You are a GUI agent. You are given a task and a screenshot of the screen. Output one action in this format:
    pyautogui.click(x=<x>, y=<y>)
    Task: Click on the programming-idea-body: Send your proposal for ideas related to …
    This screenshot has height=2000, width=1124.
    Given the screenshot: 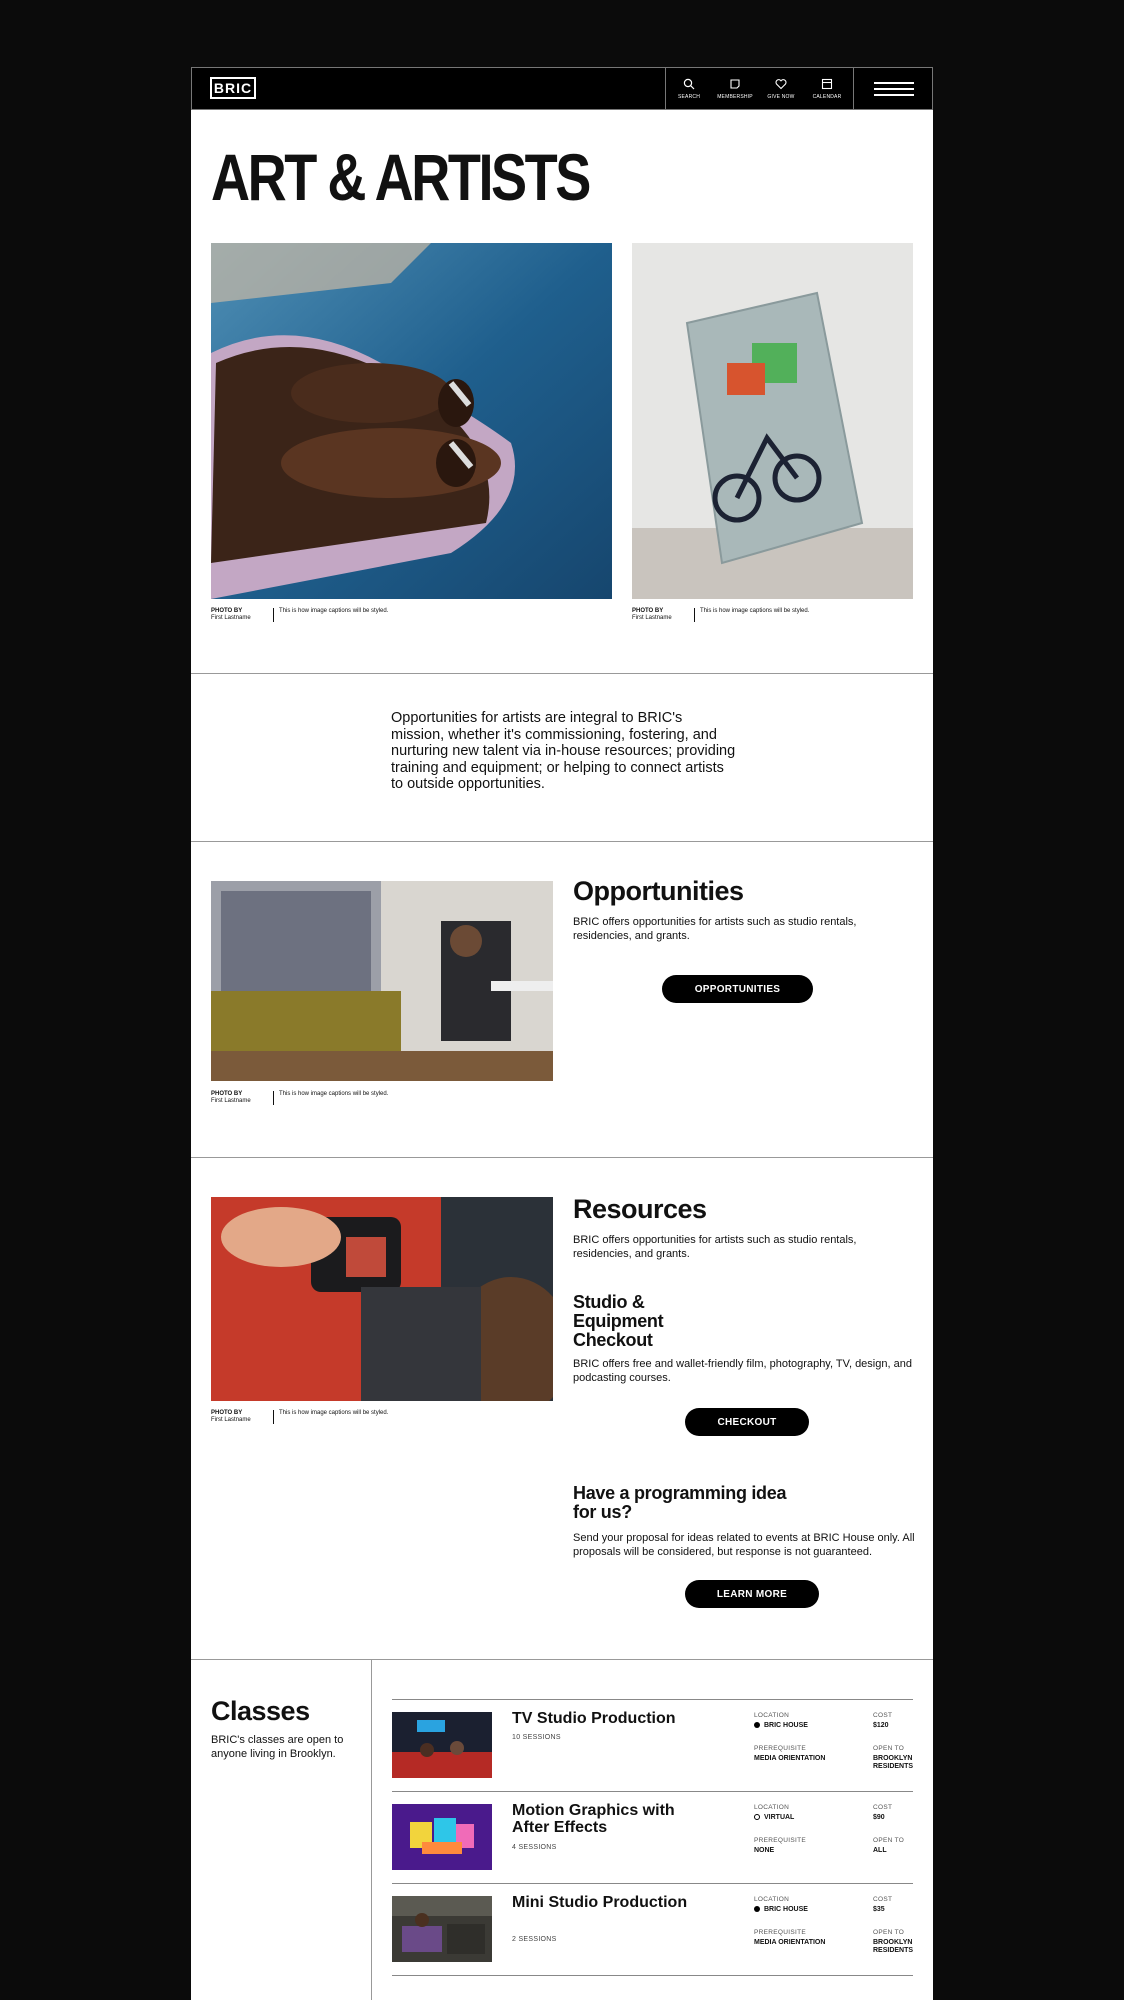 What is the action you would take?
    pyautogui.click(x=744, y=1545)
    